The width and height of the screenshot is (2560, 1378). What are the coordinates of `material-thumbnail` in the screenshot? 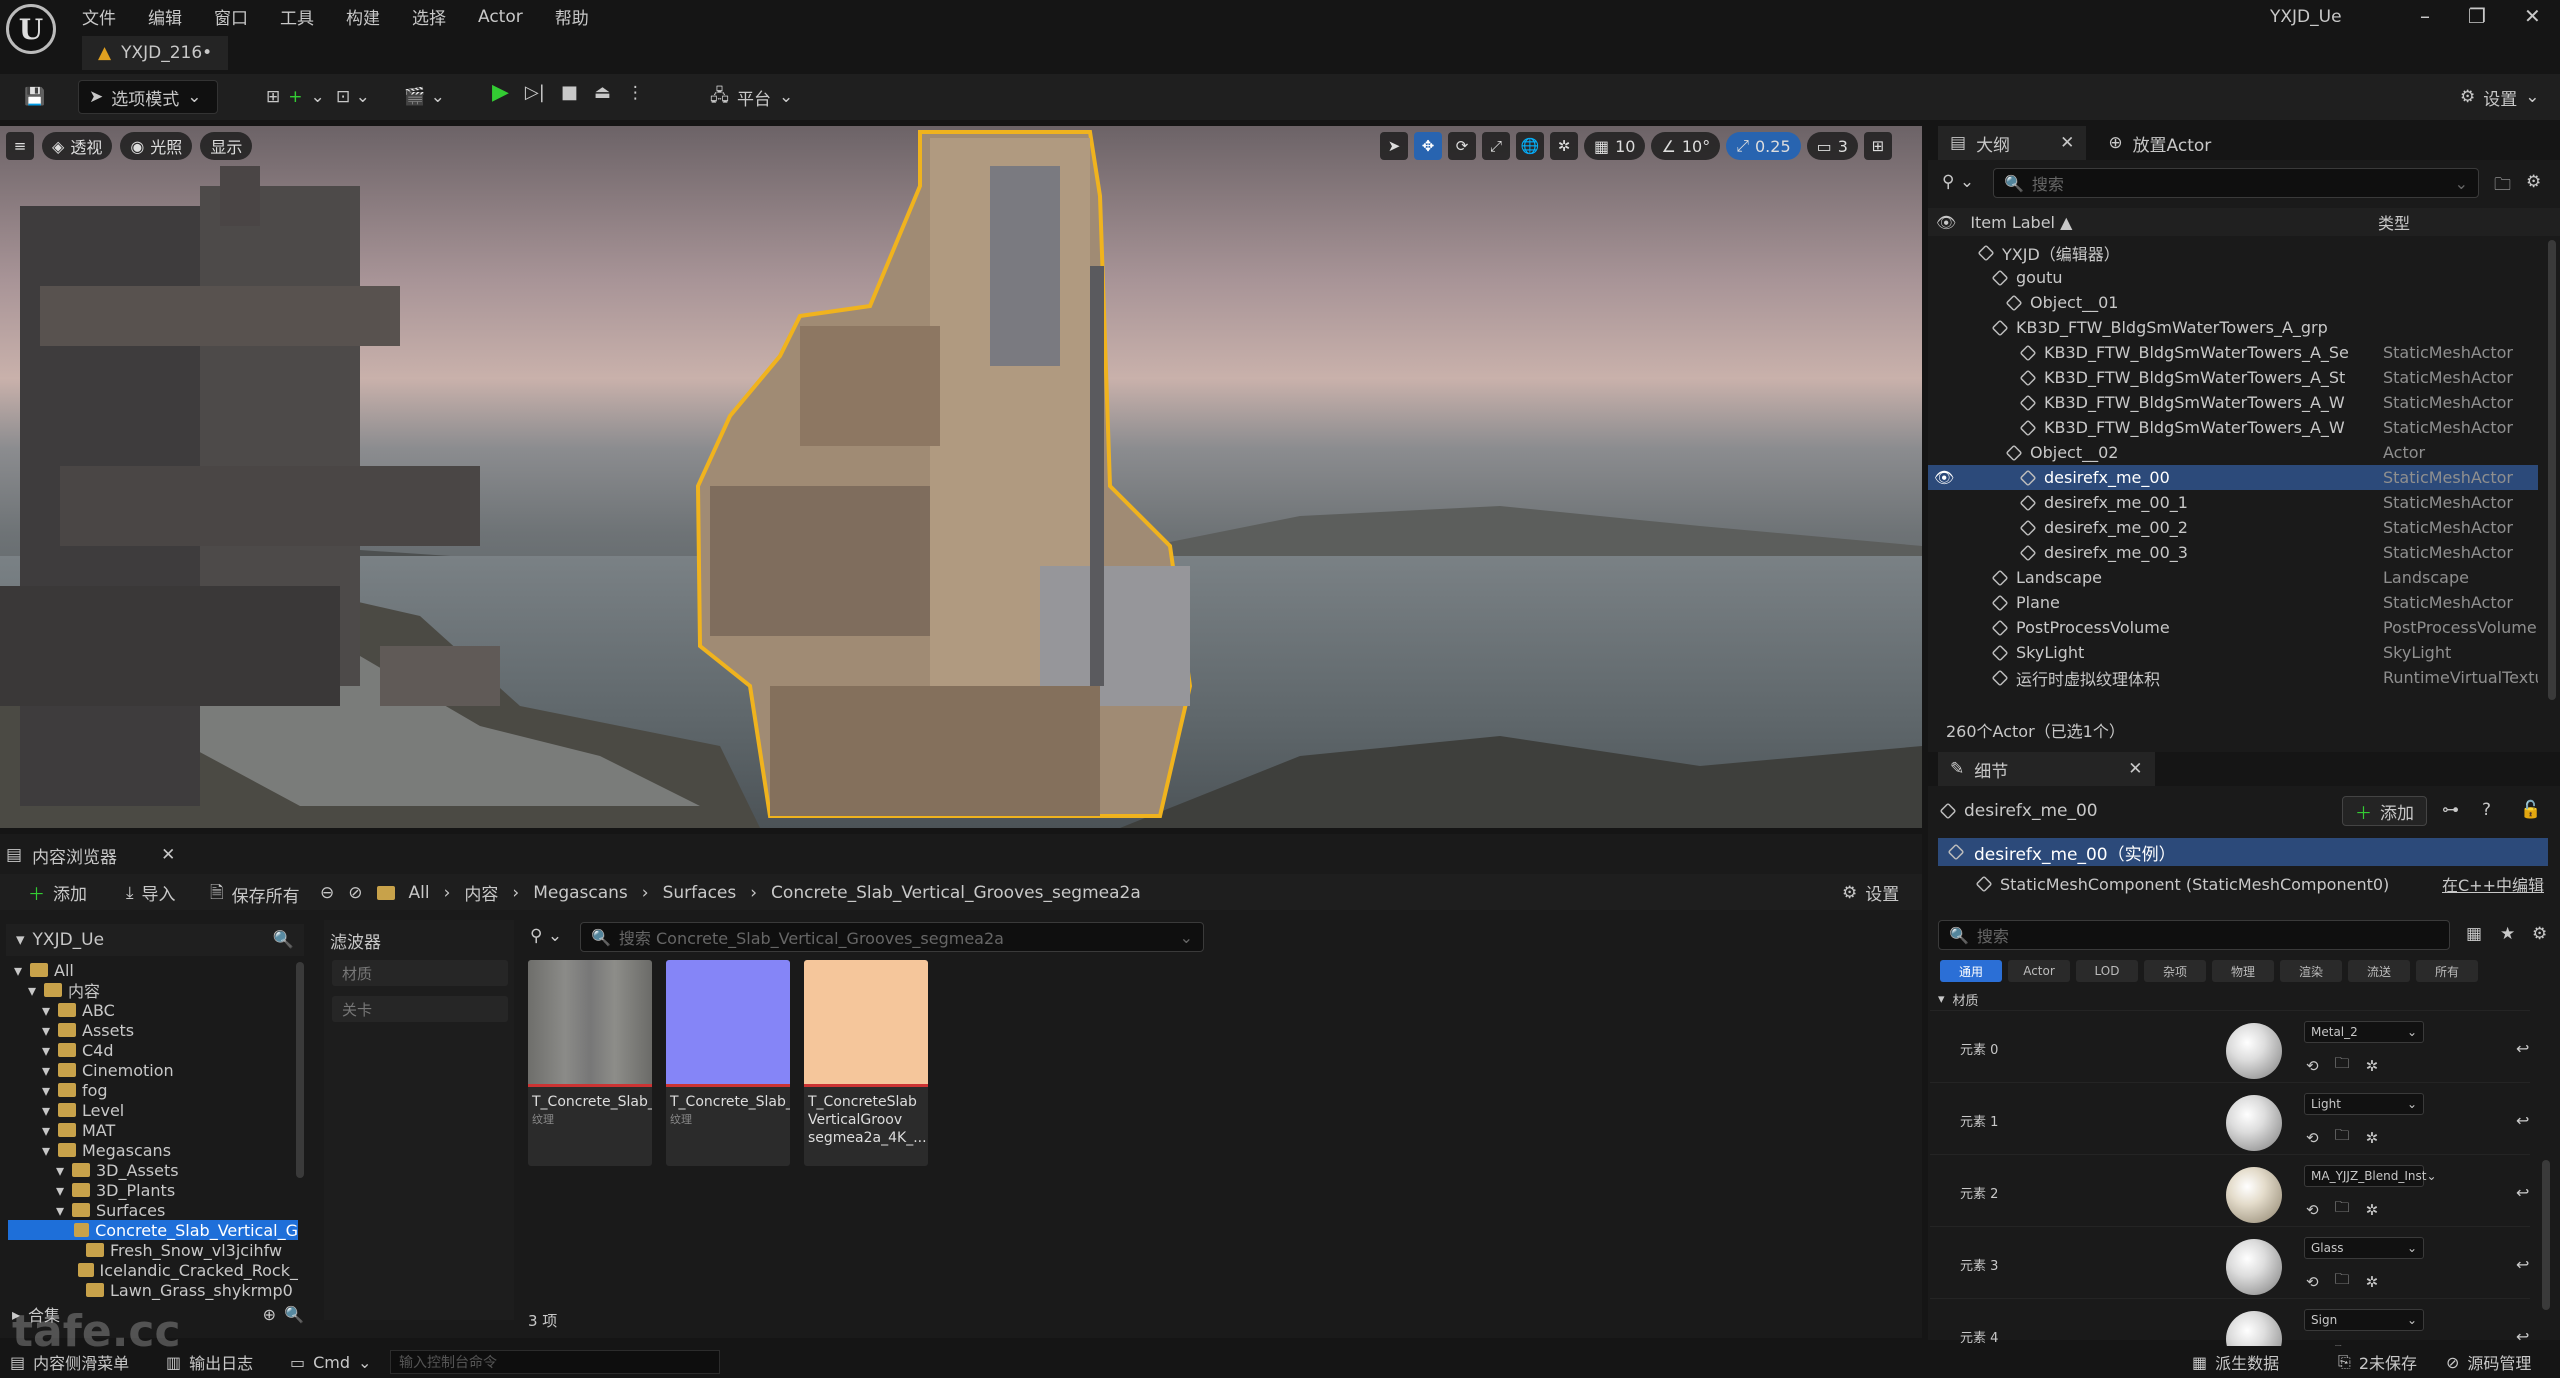 It's located at (2254, 1051).